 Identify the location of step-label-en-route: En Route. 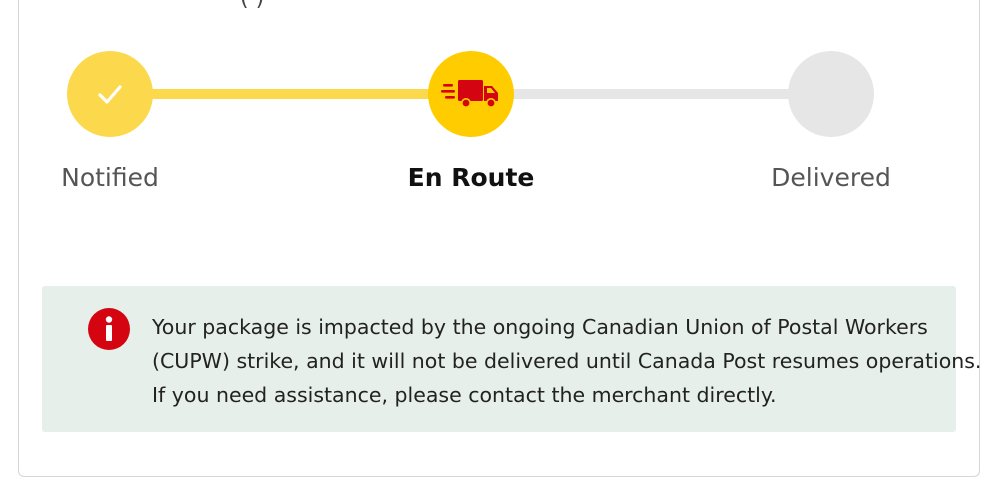
(471, 177).